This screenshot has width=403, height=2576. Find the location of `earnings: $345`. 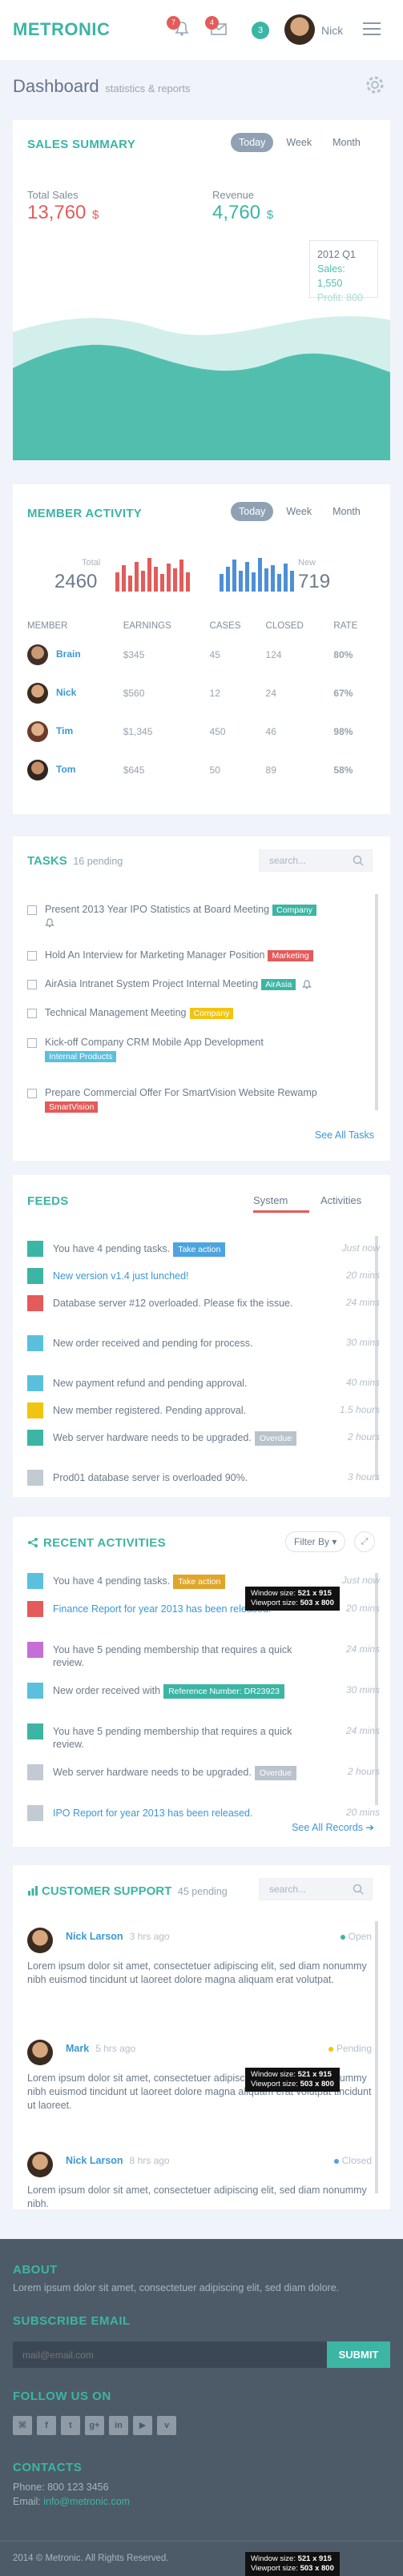

earnings: $345 is located at coordinates (134, 655).